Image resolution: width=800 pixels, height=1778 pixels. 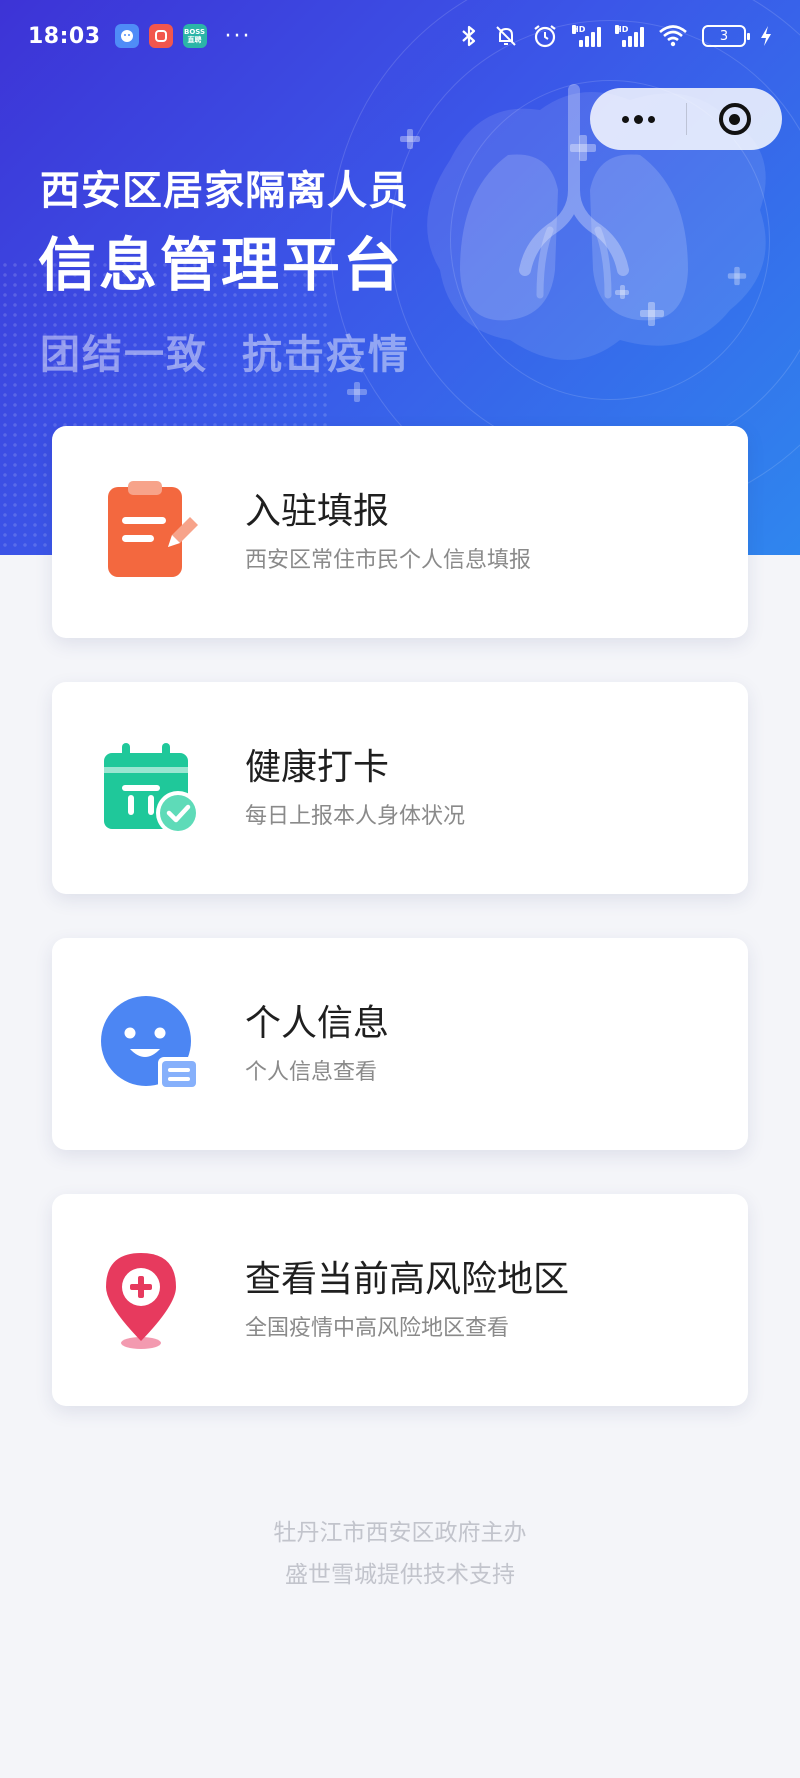 I want to click on charging-icon, so click(x=766, y=36).